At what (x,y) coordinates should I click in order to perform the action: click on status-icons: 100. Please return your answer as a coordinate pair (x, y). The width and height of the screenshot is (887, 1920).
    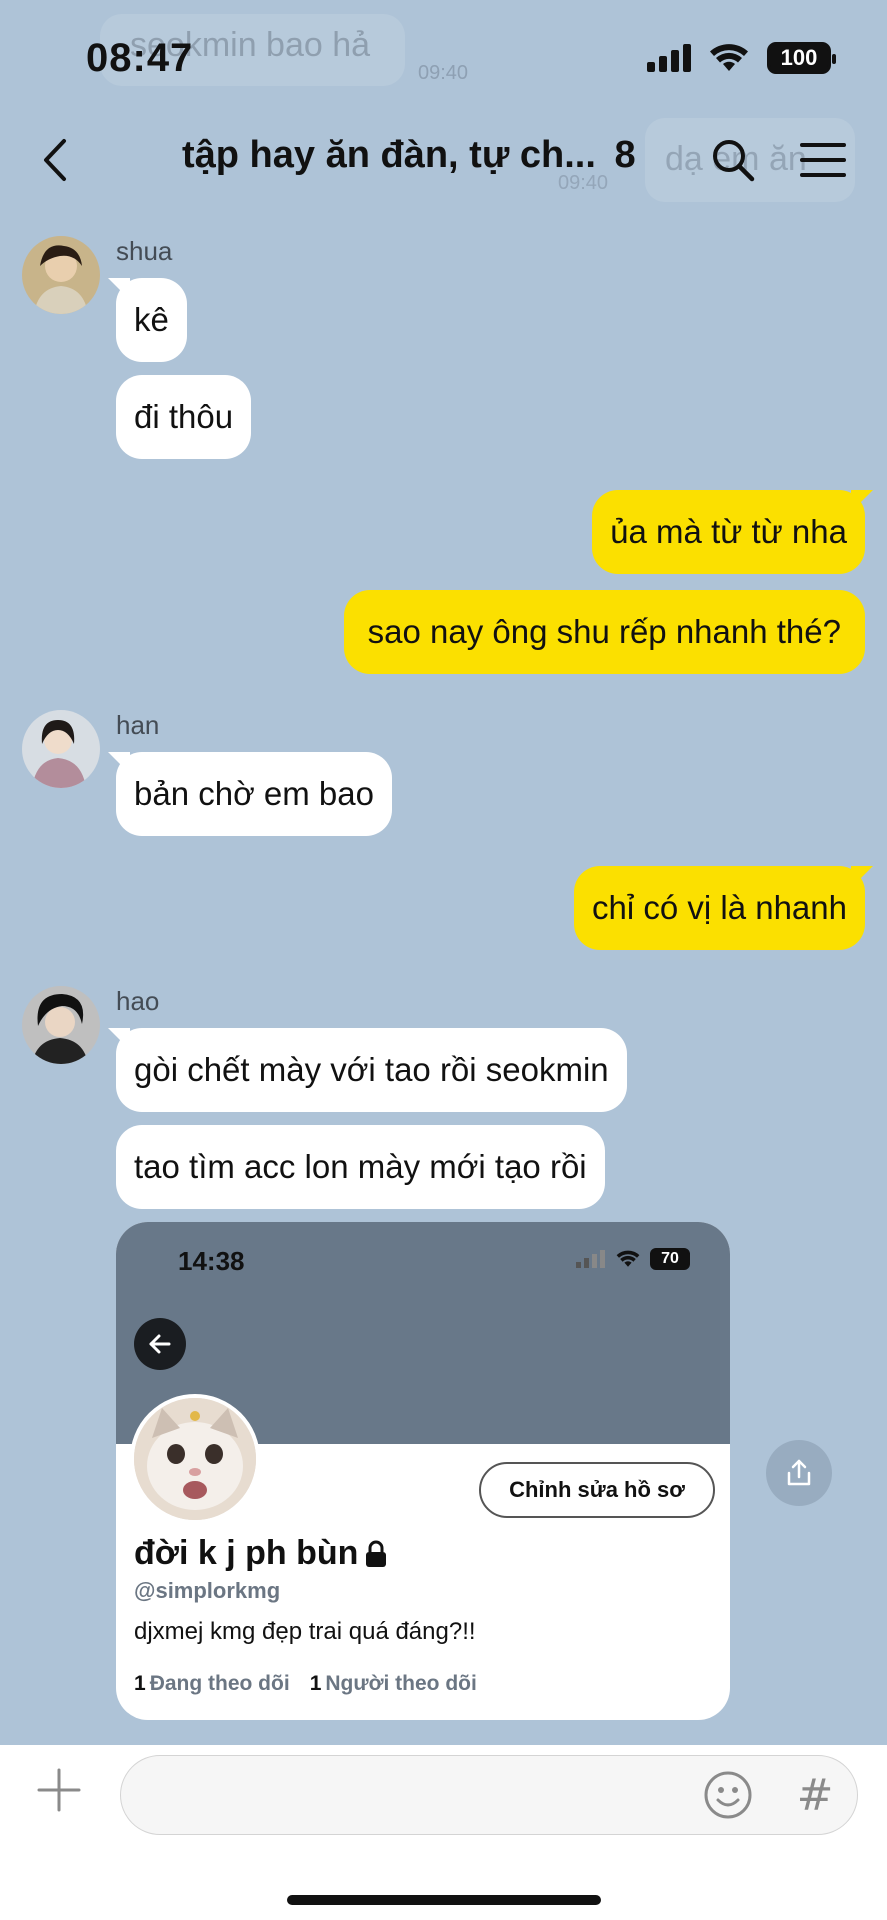
    Looking at the image, I should click on (741, 58).